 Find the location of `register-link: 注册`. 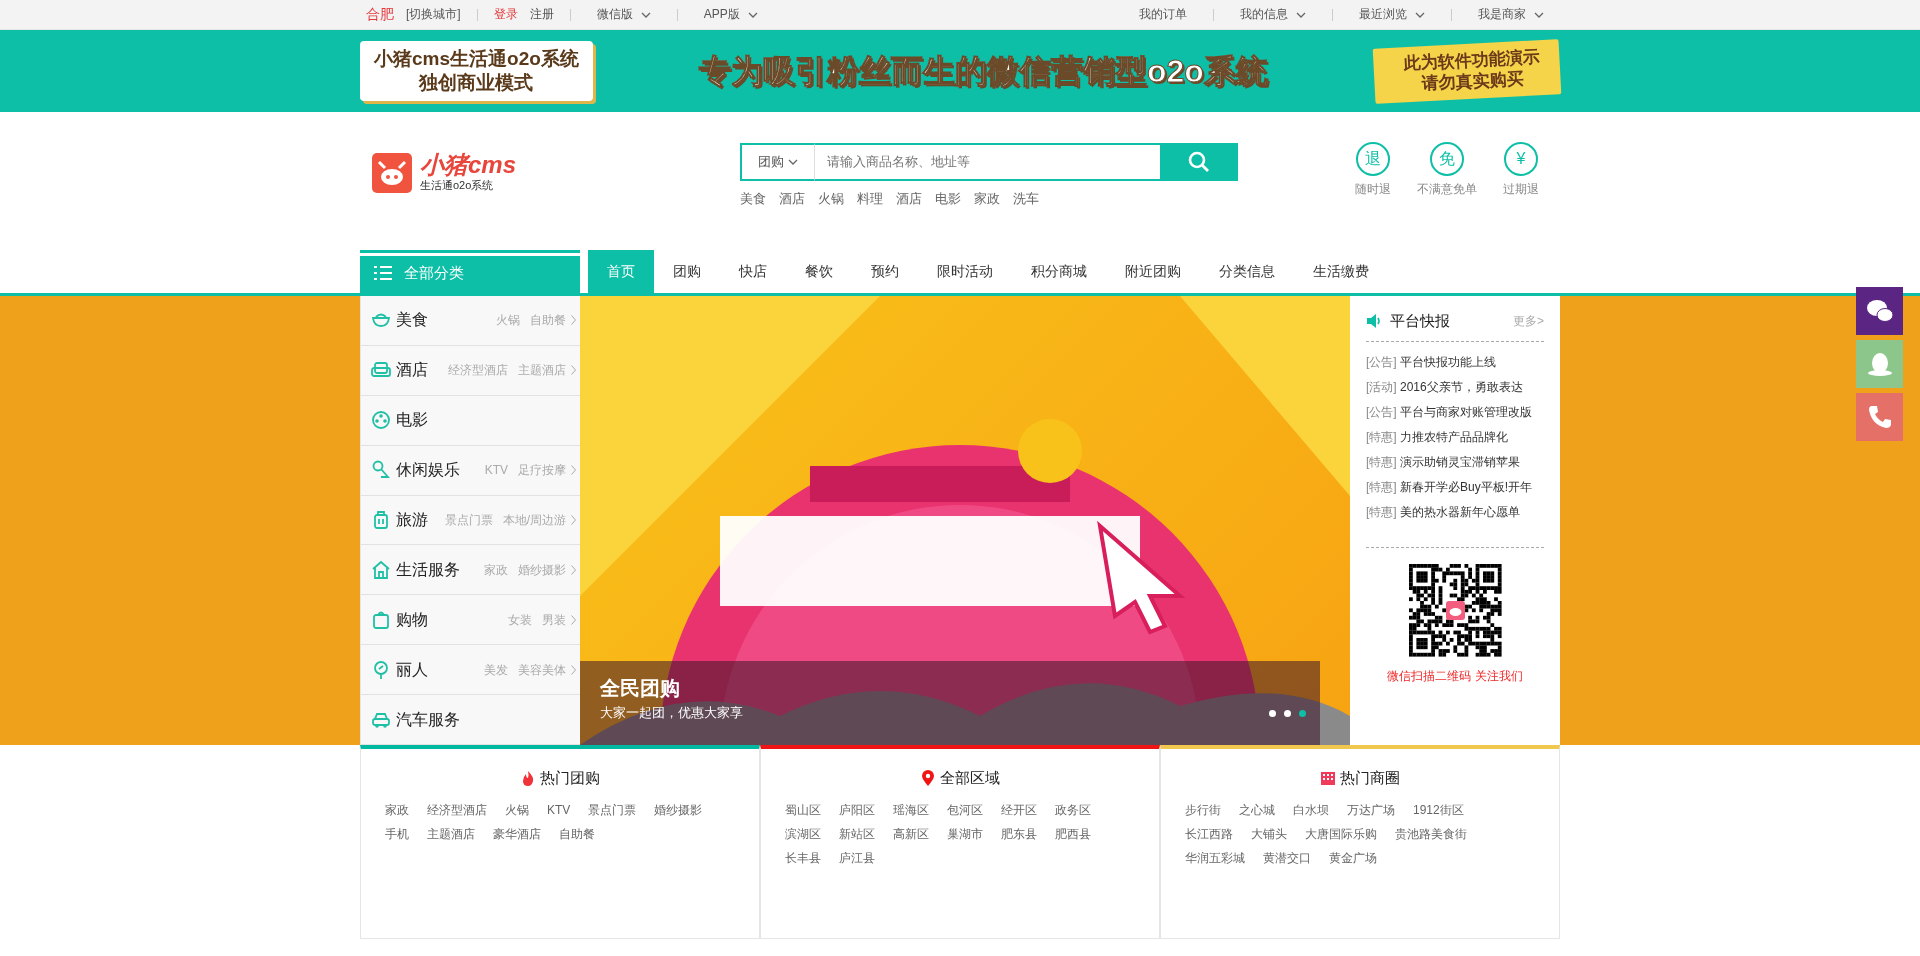

register-link: 注册 is located at coordinates (541, 14).